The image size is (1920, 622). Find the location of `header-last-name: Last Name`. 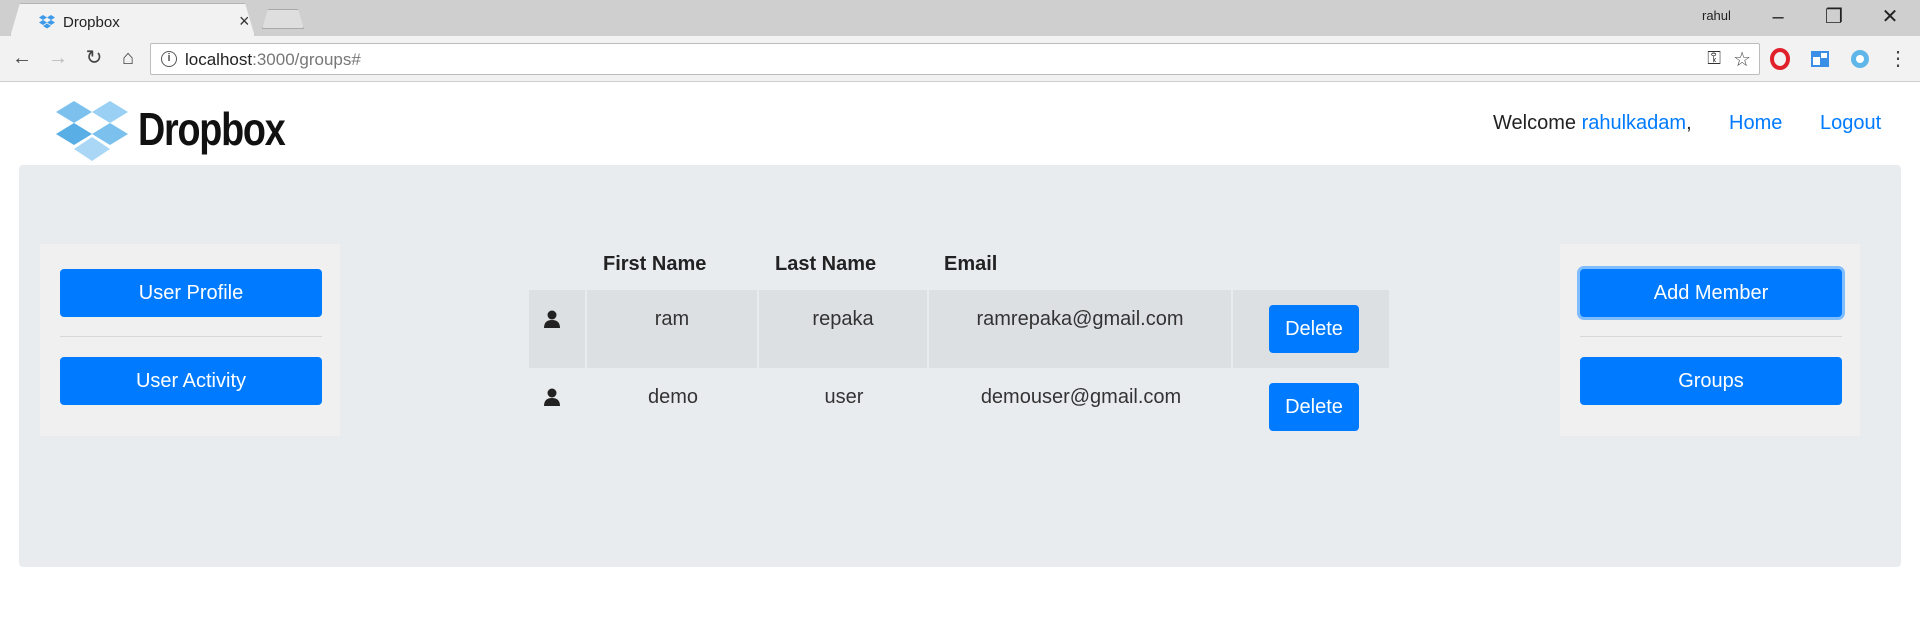

header-last-name: Last Name is located at coordinates (826, 264).